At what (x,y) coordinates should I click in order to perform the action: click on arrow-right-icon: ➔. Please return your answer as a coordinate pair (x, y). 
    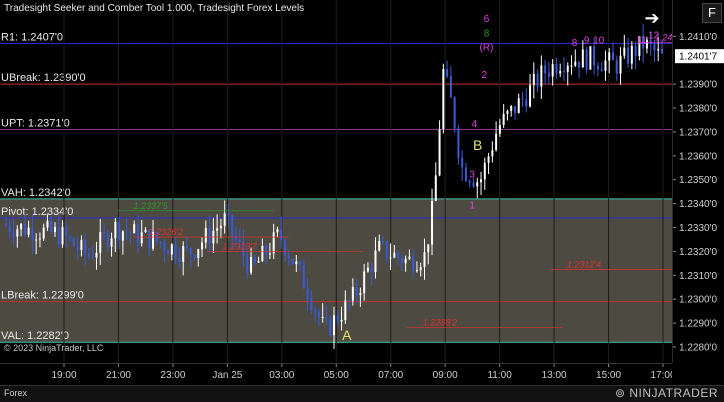
    Looking at the image, I should click on (652, 18).